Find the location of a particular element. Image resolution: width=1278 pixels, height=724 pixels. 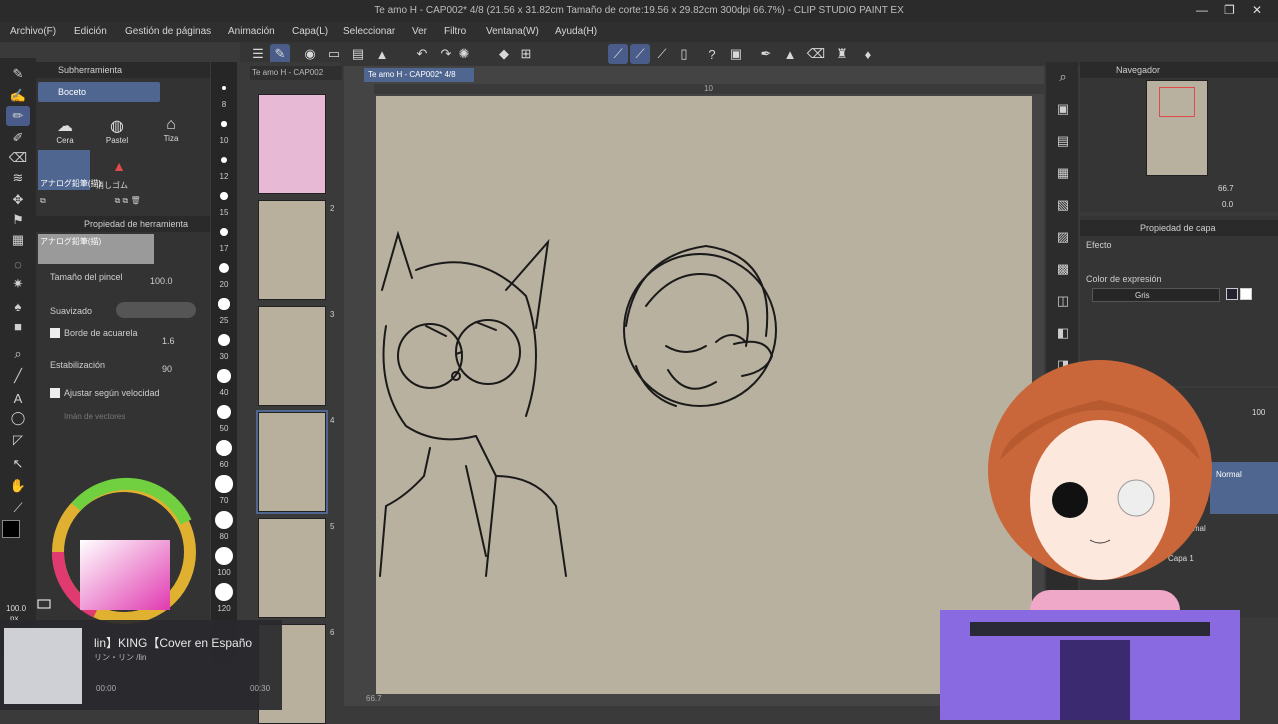

menu-ventana: Ventana(W) is located at coordinates (512, 31).